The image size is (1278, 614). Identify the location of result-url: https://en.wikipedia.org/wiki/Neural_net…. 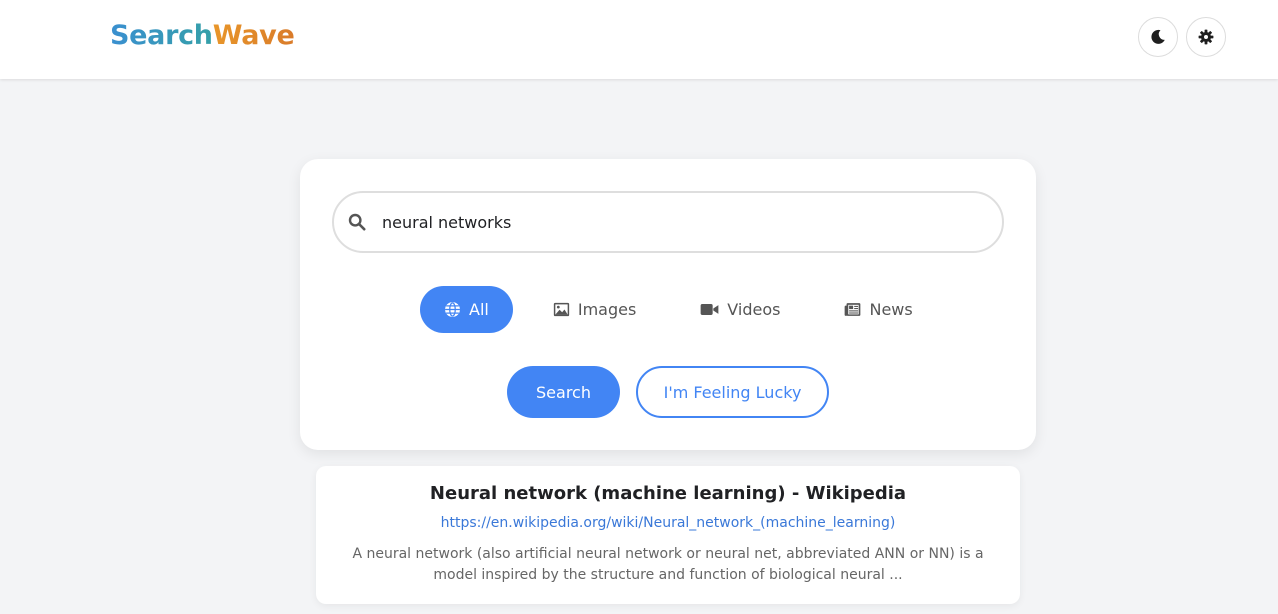
(668, 523).